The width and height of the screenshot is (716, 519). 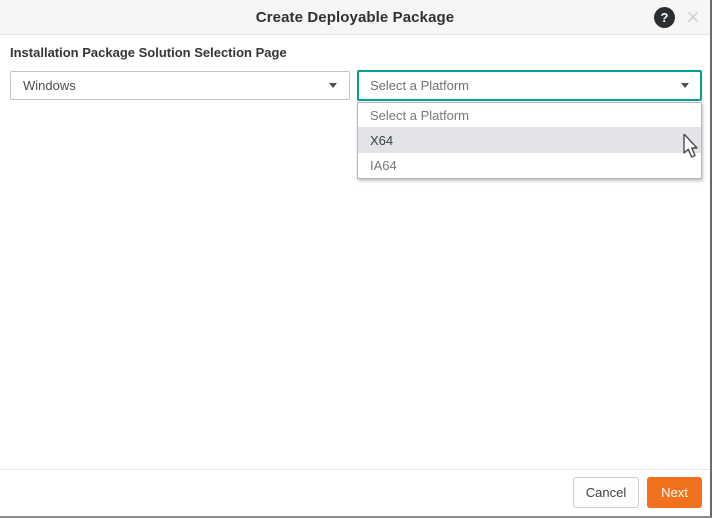 I want to click on dialog-header: Create Deployable Package ? ×, so click(x=355, y=17).